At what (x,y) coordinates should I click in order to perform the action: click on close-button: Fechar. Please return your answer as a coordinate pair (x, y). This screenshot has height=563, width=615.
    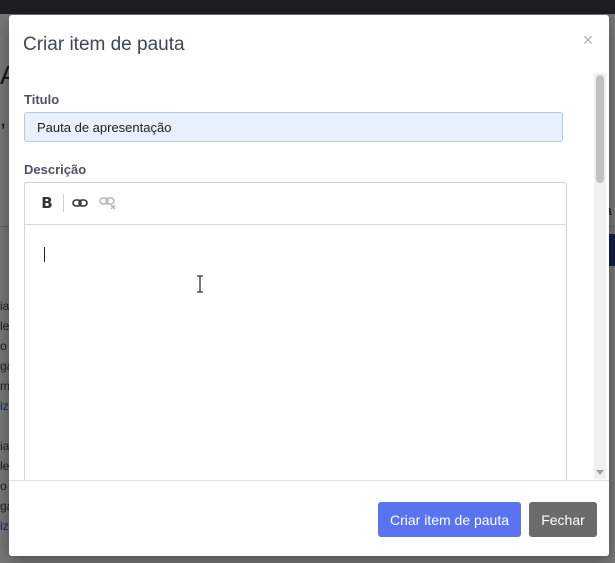
    Looking at the image, I should click on (563, 519).